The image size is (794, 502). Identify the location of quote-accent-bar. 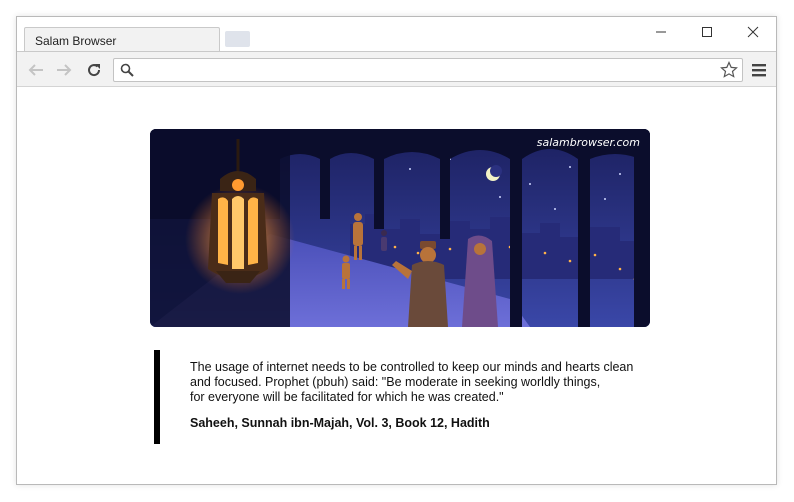
(157, 397).